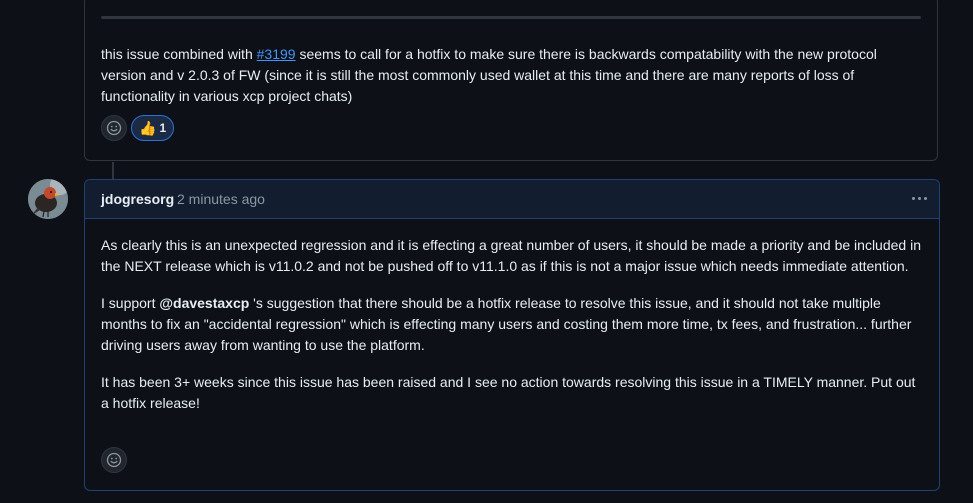 Image resolution: width=973 pixels, height=503 pixels. I want to click on timeline-connector, so click(113, 171).